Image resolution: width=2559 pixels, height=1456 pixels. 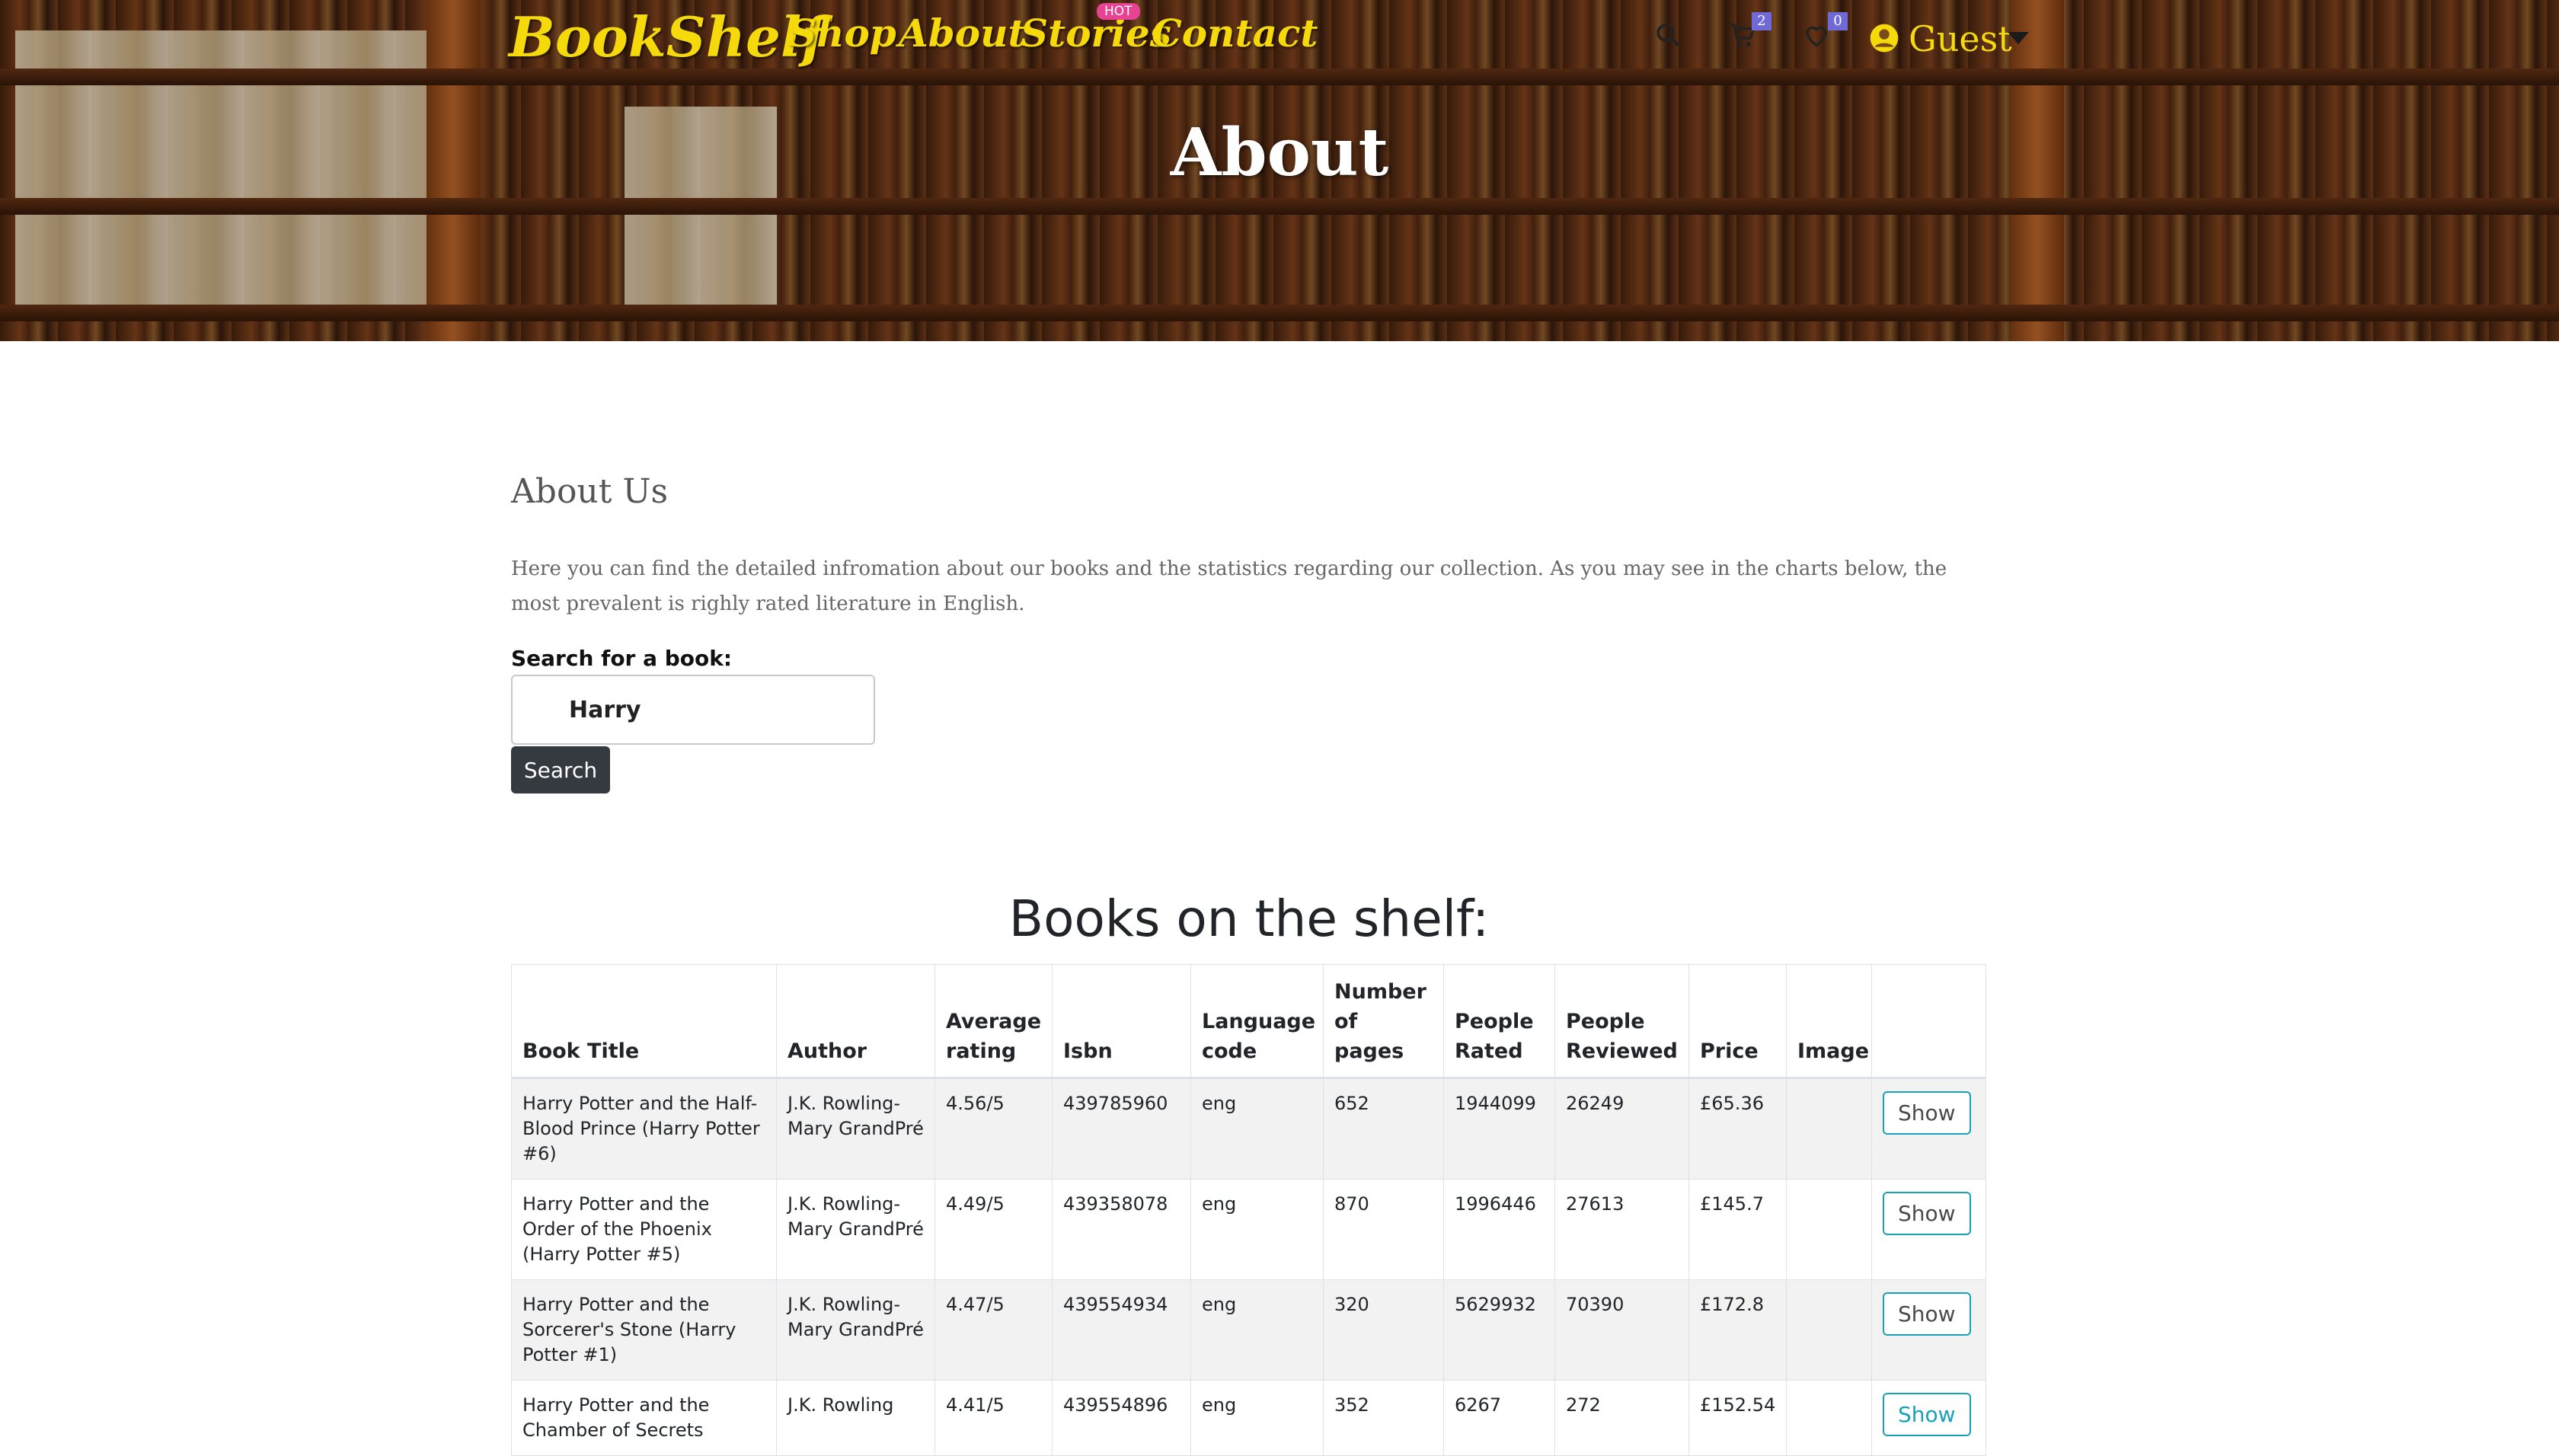 I want to click on page-title: About, so click(x=1279, y=152).